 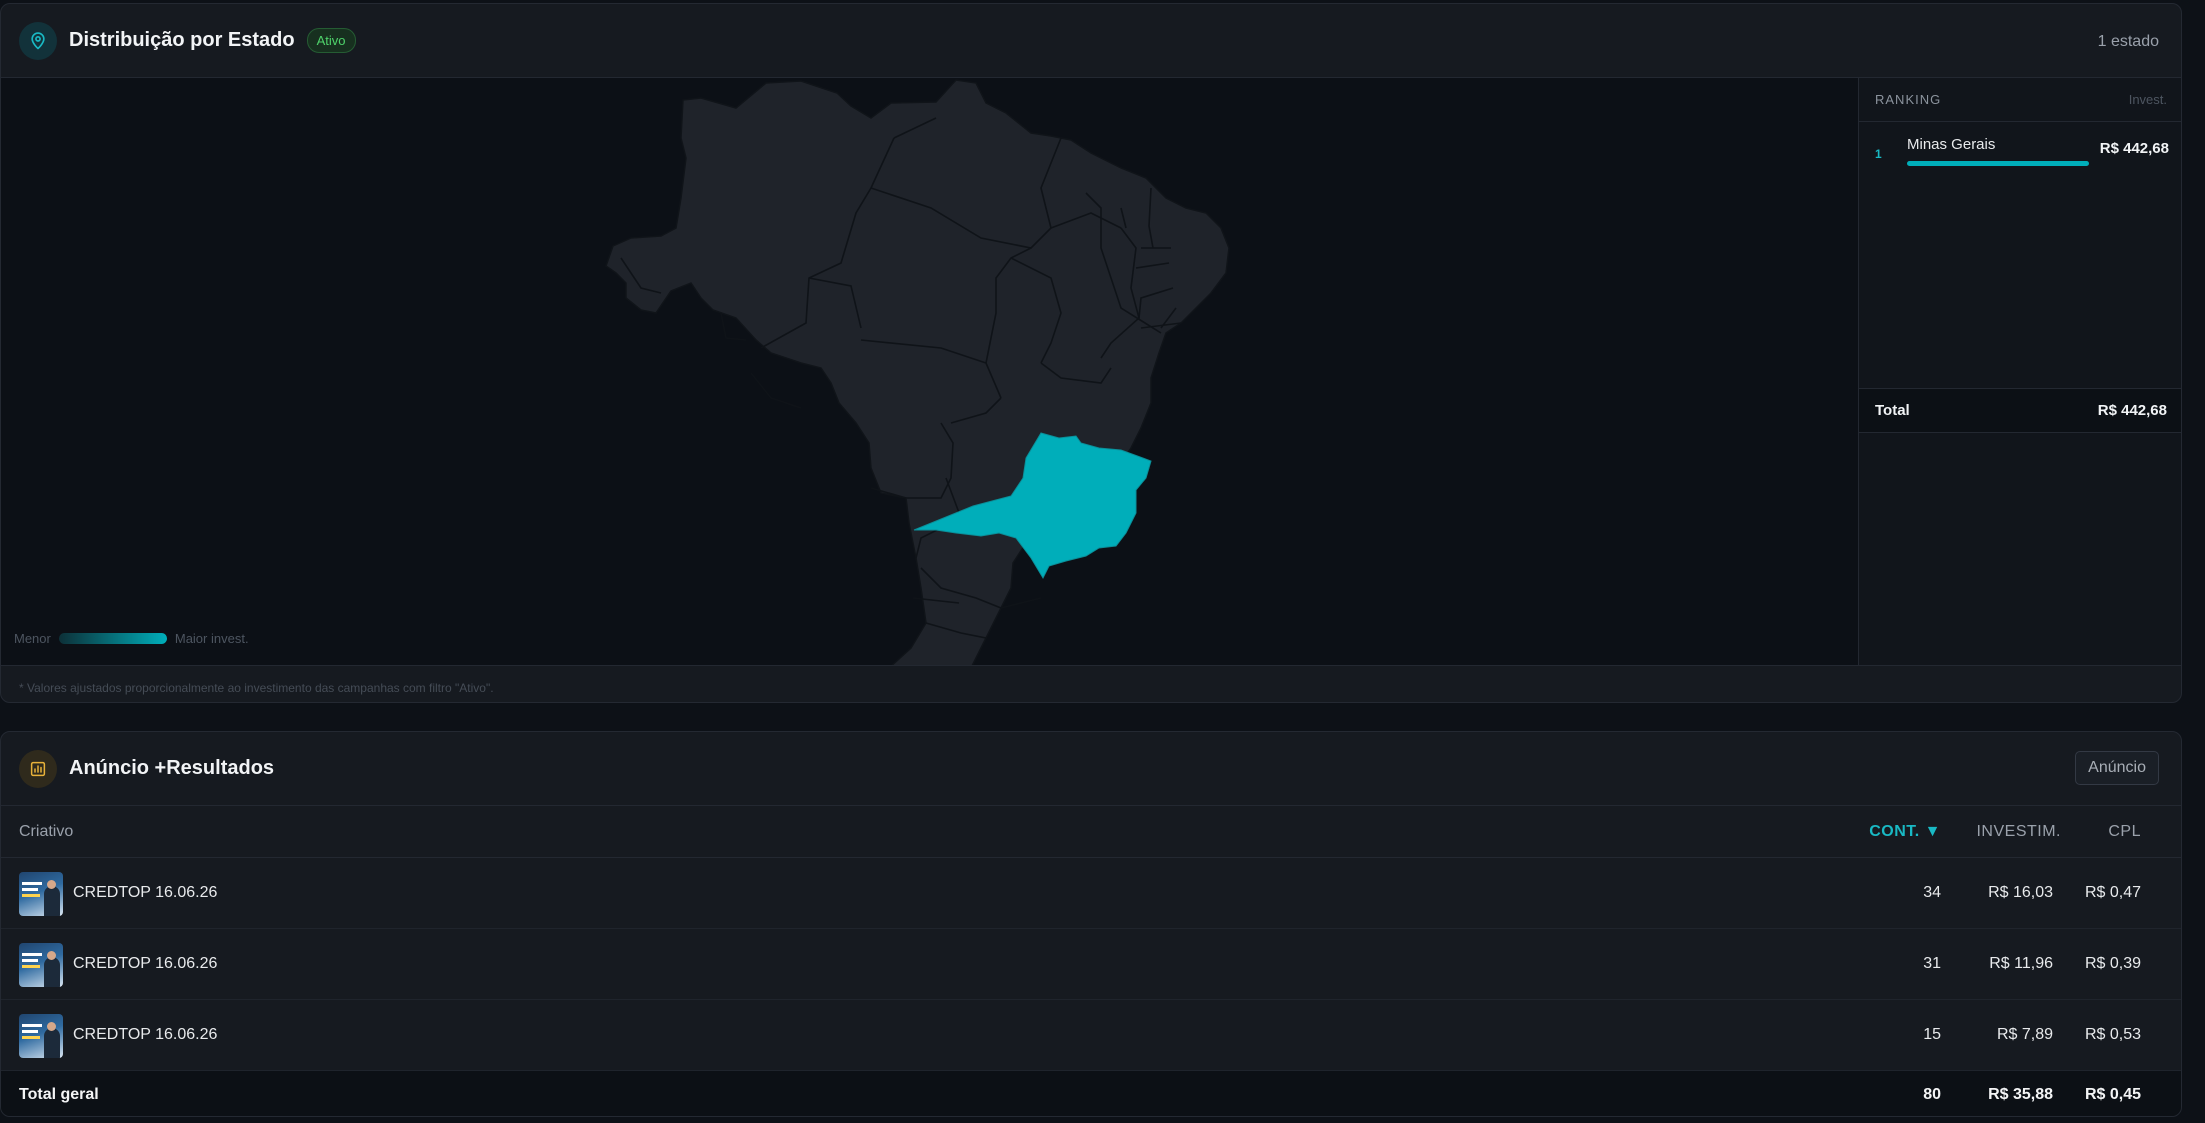 What do you see at coordinates (2124, 832) in the screenshot?
I see `column-cpl: CPL` at bounding box center [2124, 832].